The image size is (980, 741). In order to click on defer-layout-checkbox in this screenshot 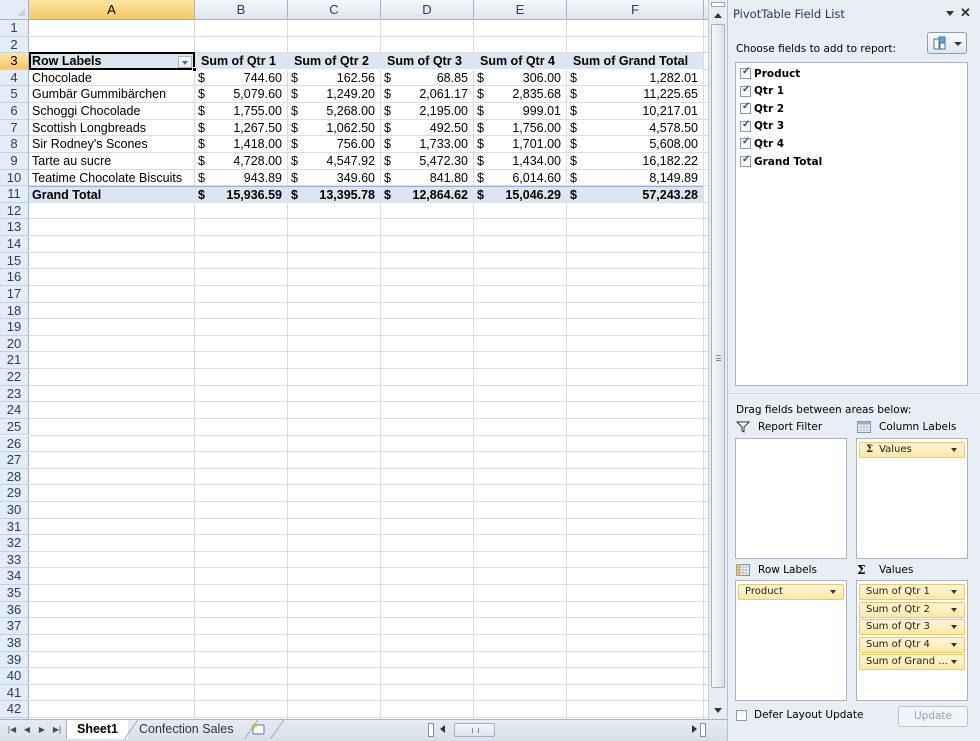, I will do `click(741, 715)`.